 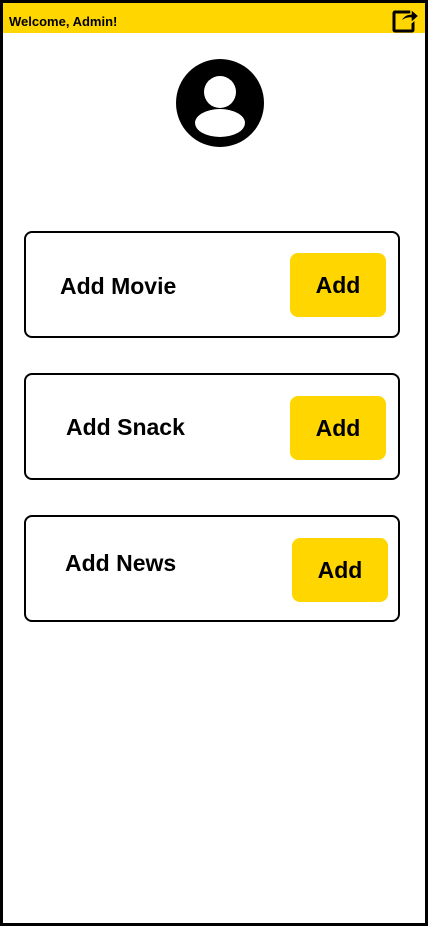 What do you see at coordinates (212, 426) in the screenshot?
I see `add-snack-card: Add Snack Add` at bounding box center [212, 426].